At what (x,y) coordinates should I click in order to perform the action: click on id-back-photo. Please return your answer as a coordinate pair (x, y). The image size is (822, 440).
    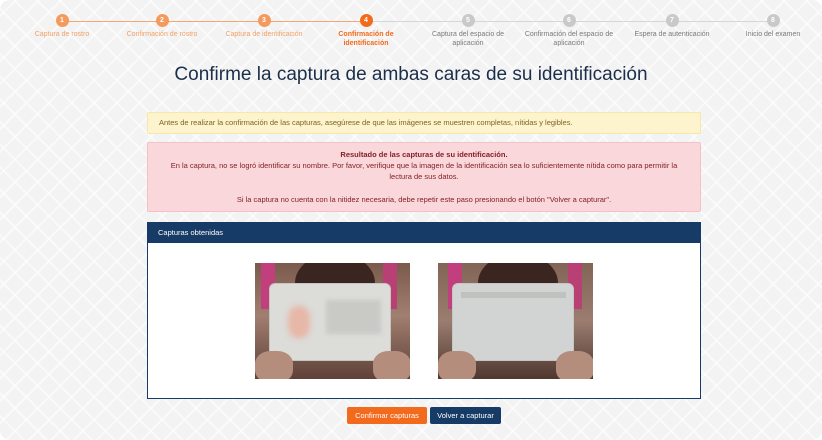
    Looking at the image, I should click on (515, 321).